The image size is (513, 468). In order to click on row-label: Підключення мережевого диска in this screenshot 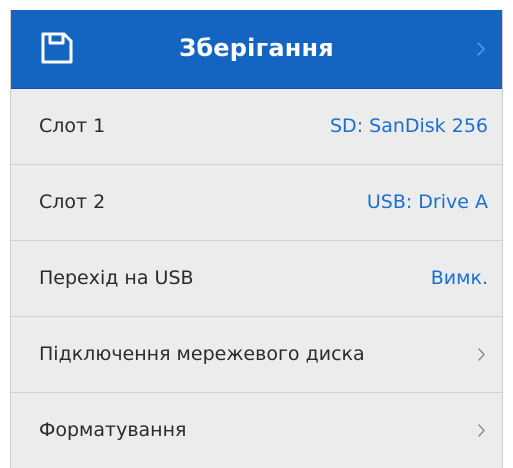, I will do `click(202, 354)`.